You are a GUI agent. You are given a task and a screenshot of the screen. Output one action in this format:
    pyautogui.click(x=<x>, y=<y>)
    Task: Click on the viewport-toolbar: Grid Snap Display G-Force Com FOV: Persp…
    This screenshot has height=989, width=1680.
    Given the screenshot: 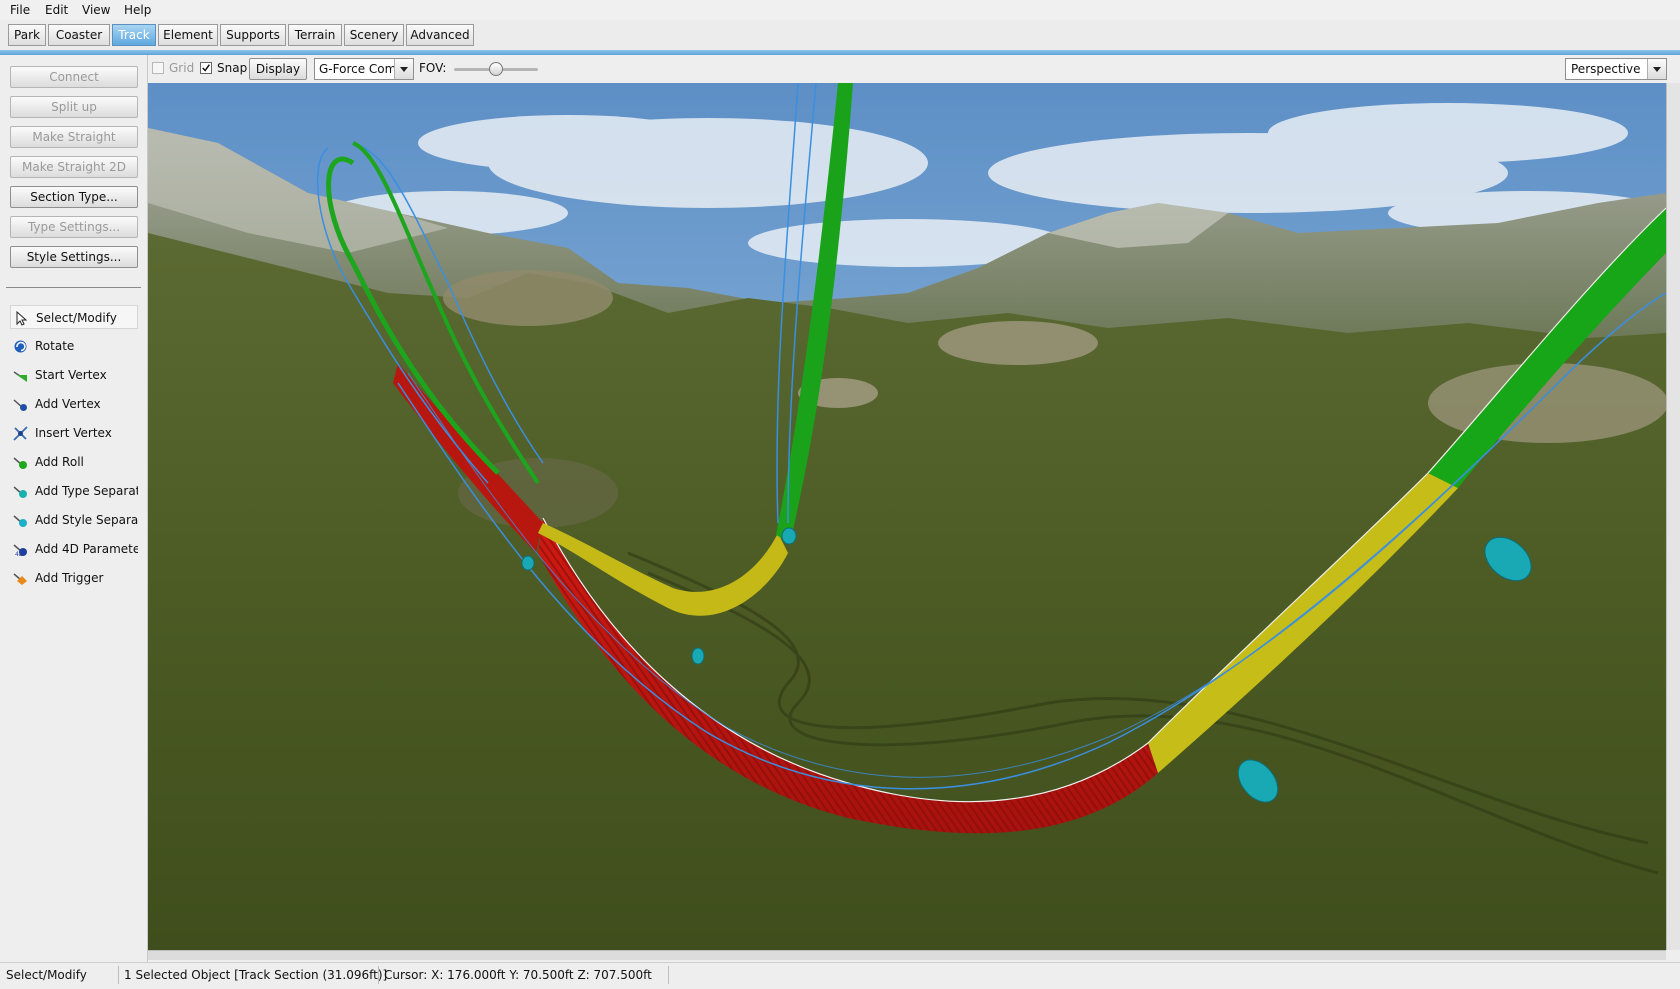 What is the action you would take?
    pyautogui.click(x=914, y=69)
    